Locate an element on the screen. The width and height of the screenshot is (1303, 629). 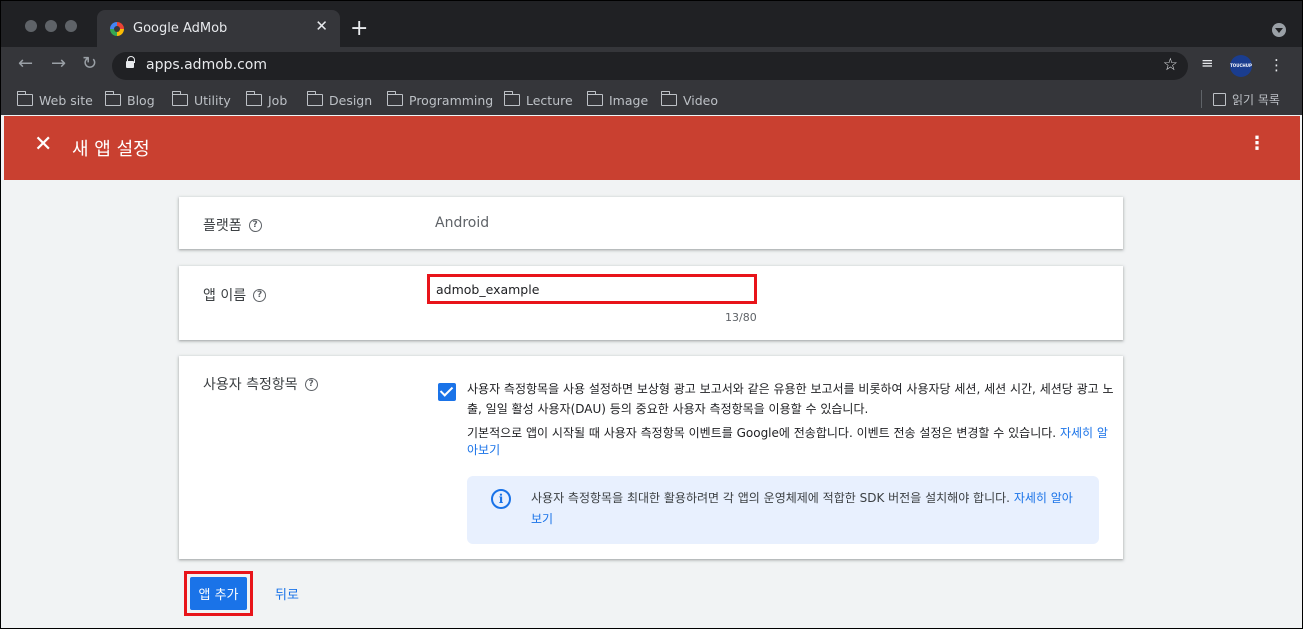
bookmark-programming: Programming is located at coordinates (439, 100).